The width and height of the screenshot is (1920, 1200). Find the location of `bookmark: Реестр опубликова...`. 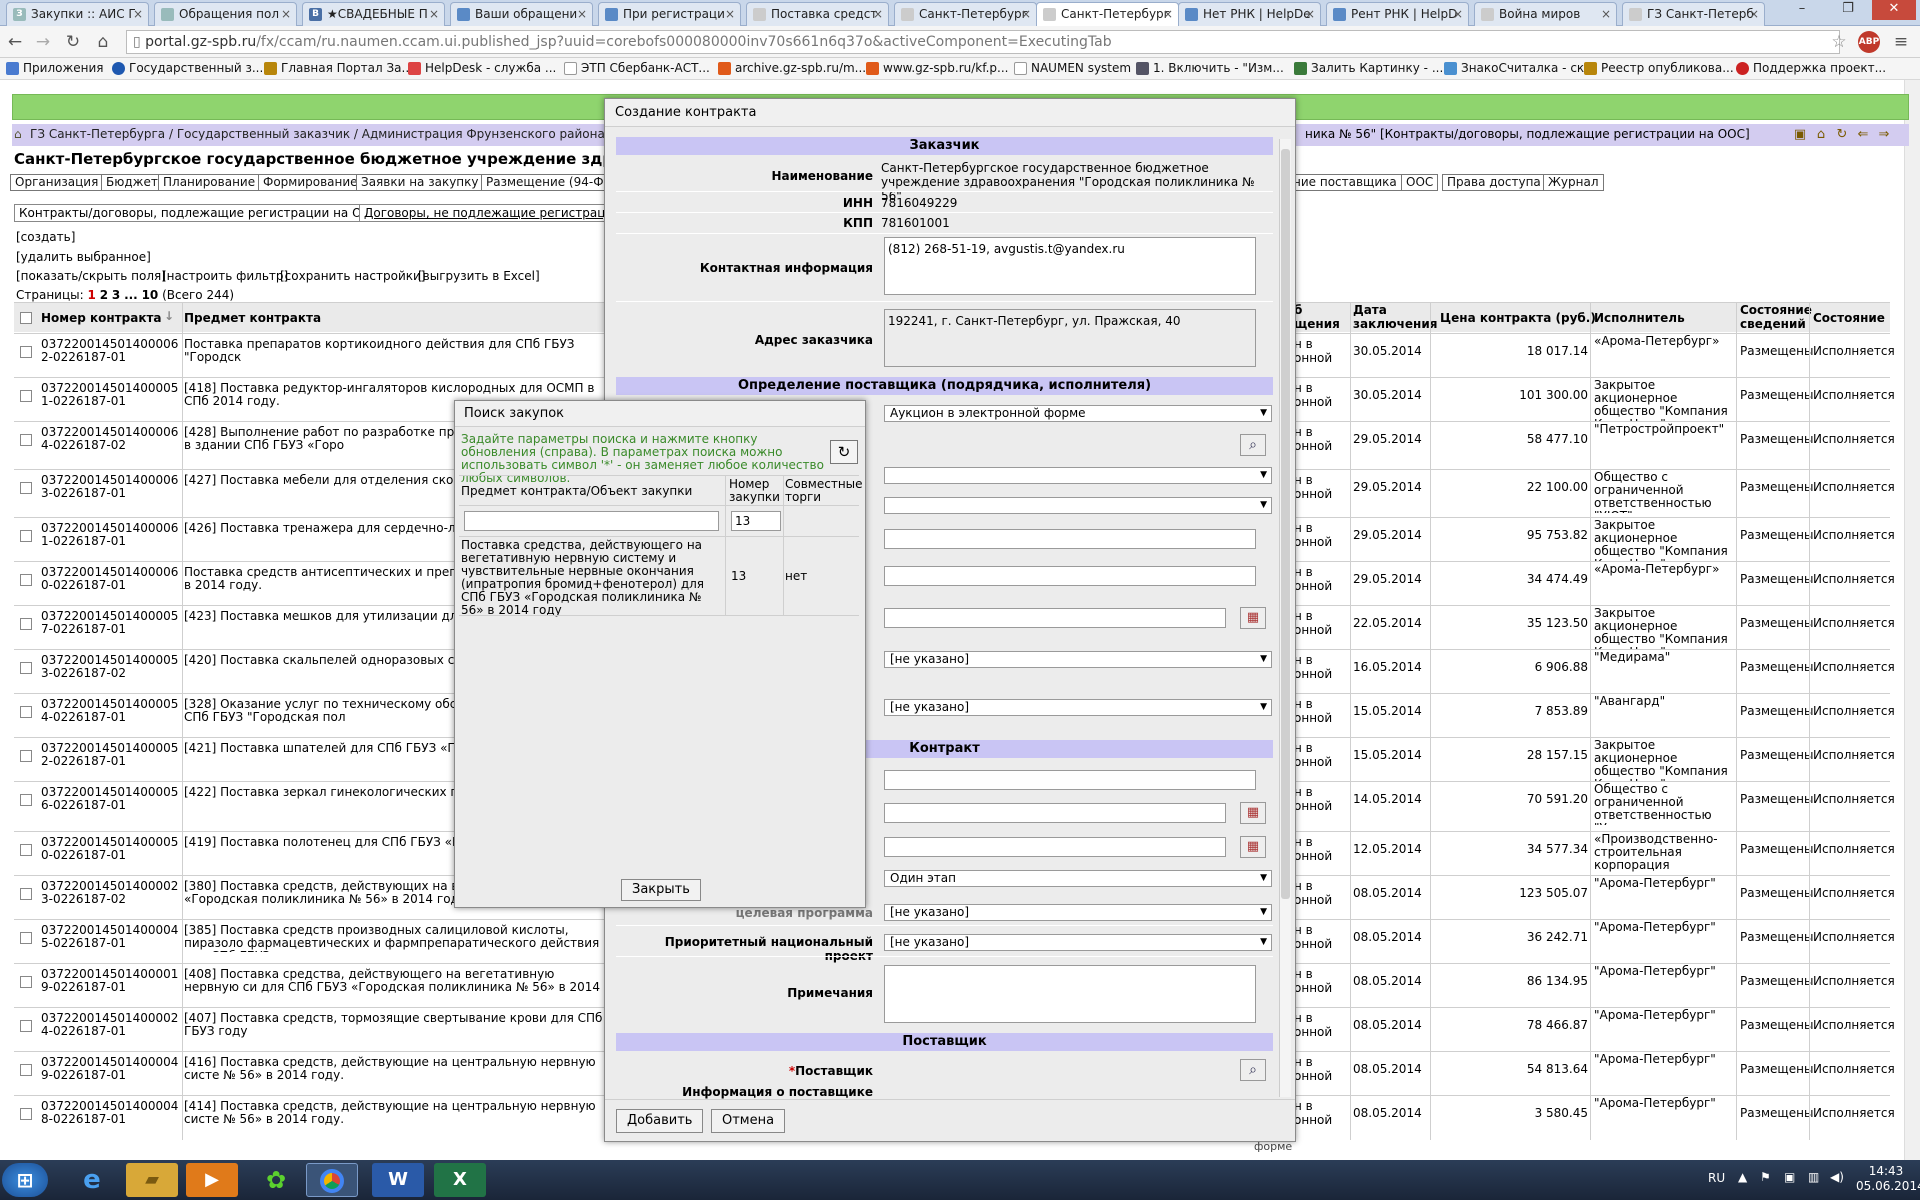

bookmark: Реестр опубликова... is located at coordinates (1659, 68).